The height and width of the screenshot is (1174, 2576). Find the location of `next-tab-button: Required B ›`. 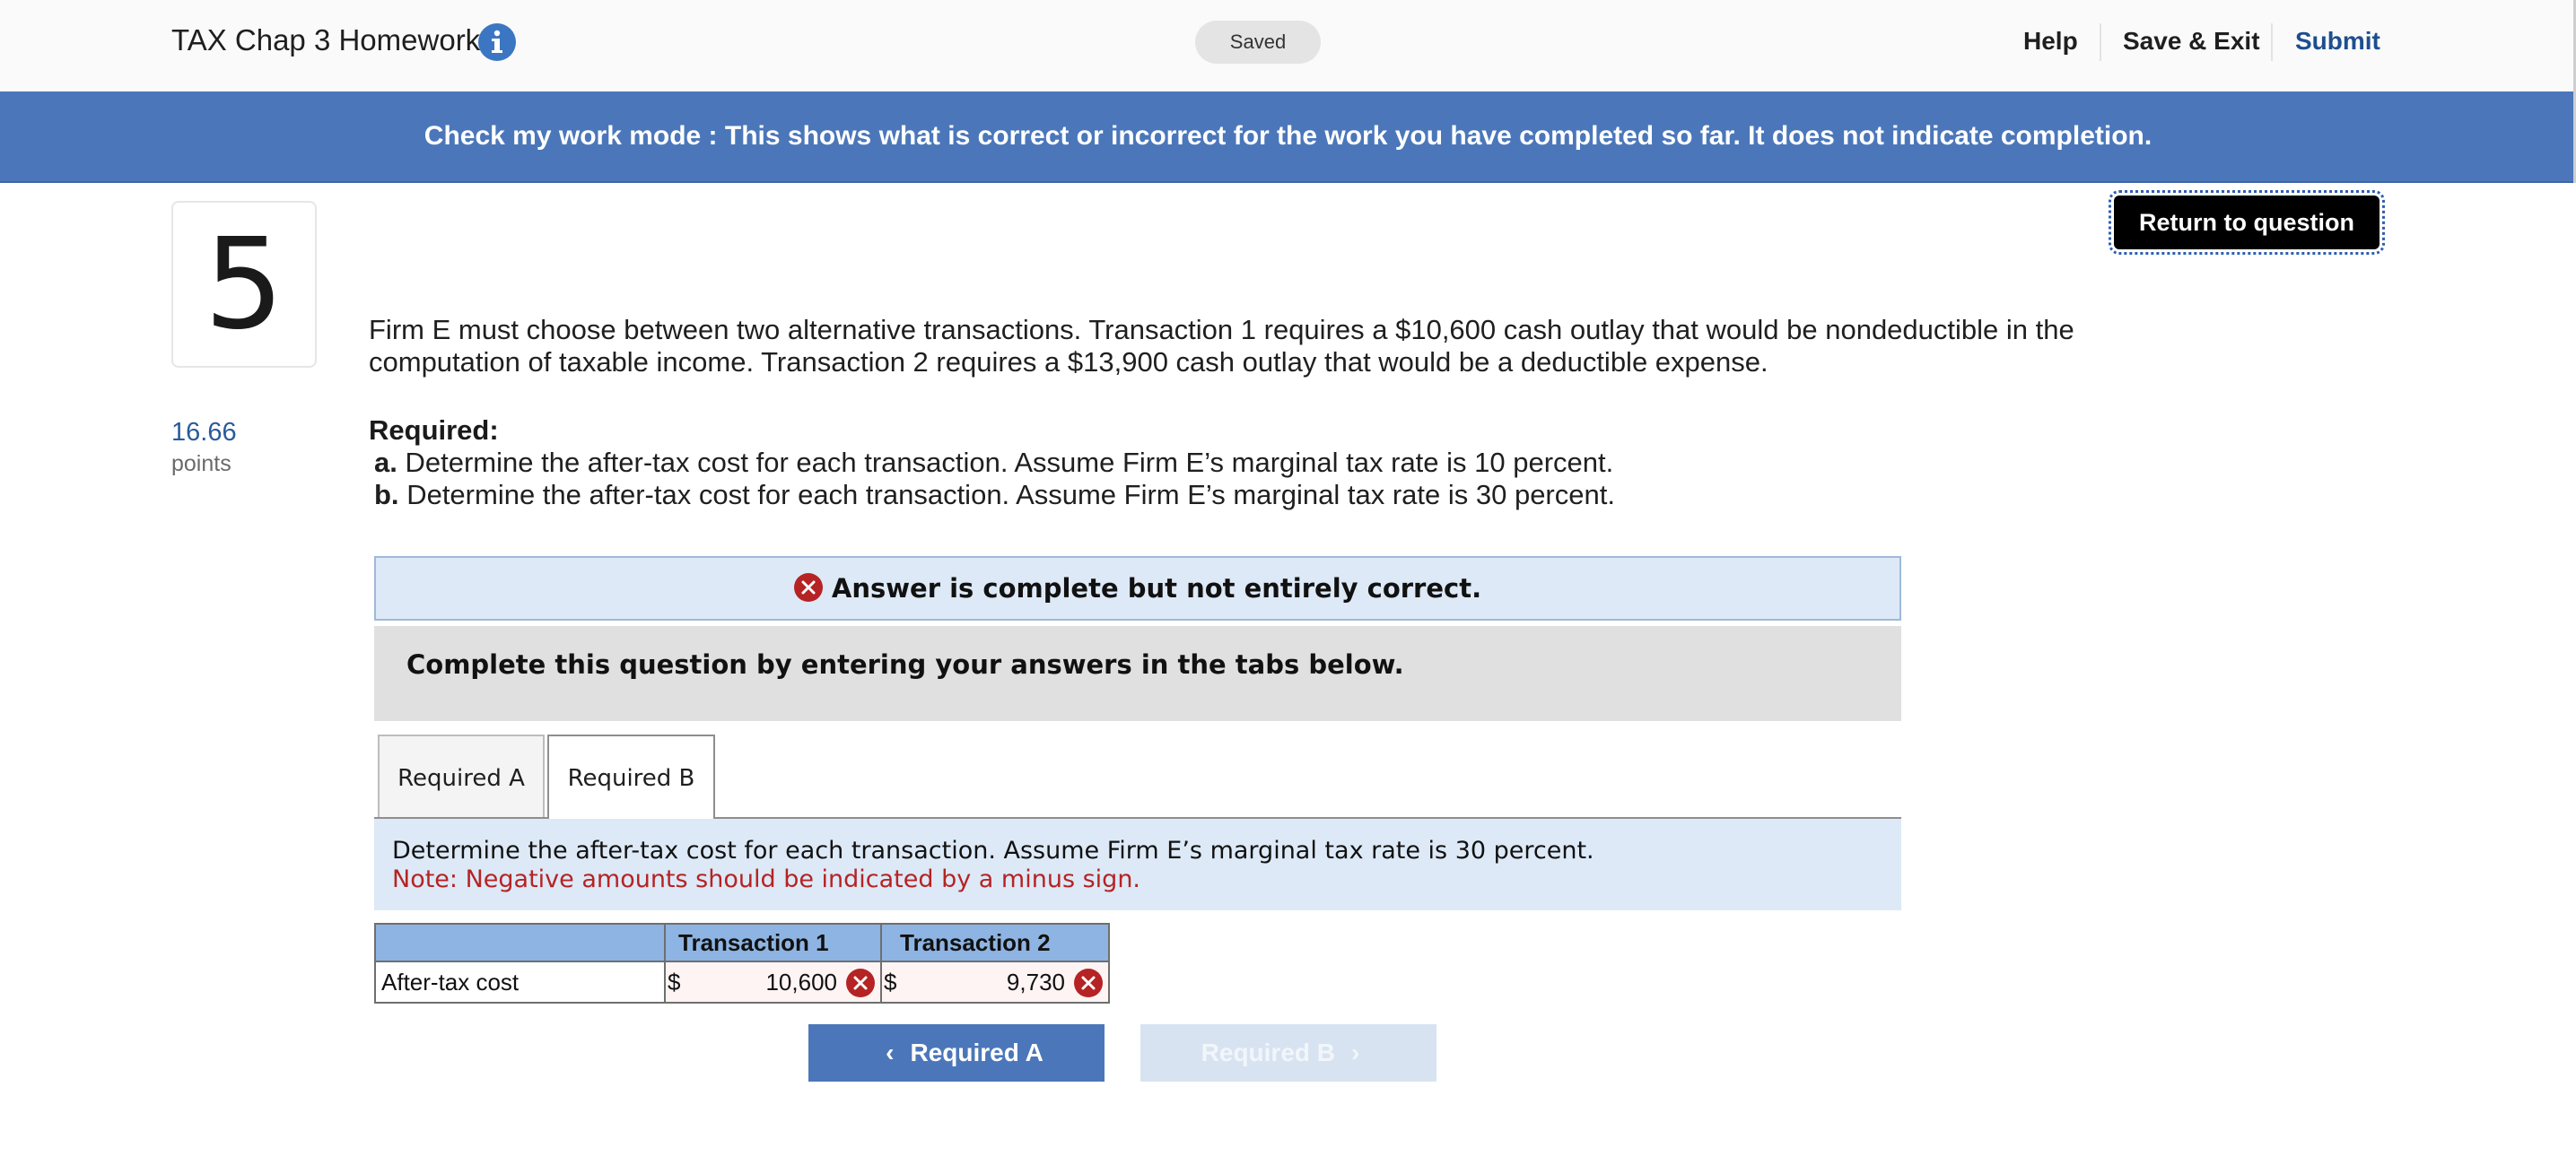

next-tab-button: Required B › is located at coordinates (1288, 1053).